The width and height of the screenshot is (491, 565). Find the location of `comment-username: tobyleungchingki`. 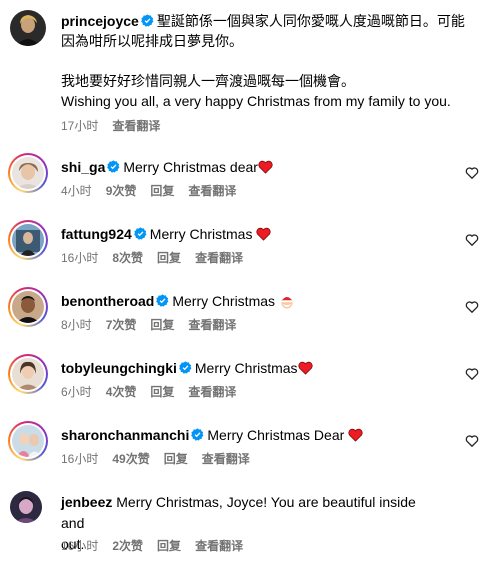

comment-username: tobyleungchingki is located at coordinates (119, 368).